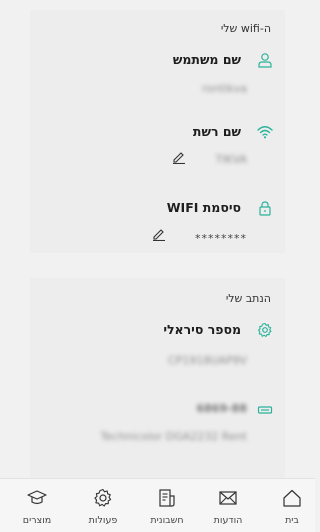 This screenshot has height=532, width=320. I want to click on password-value: ********, so click(221, 238).